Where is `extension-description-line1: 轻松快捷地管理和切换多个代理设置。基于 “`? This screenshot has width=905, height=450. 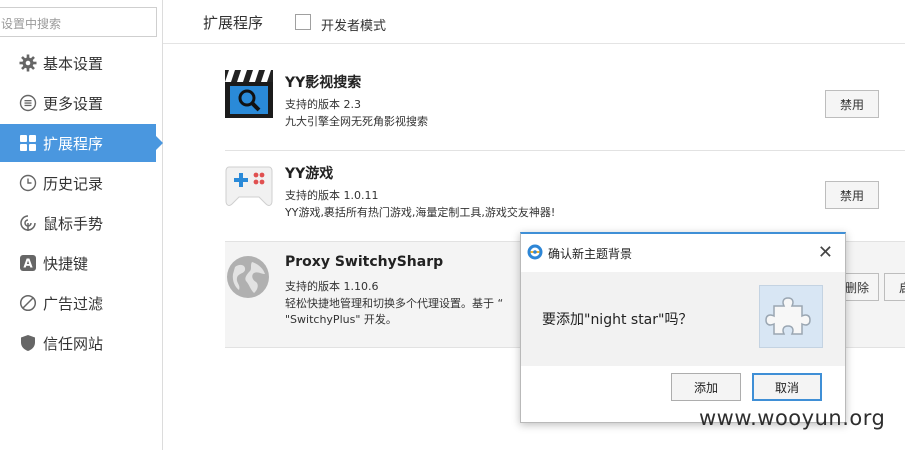 extension-description-line1: 轻松快捷地管理和切换多个代理设置。基于 “ is located at coordinates (394, 303).